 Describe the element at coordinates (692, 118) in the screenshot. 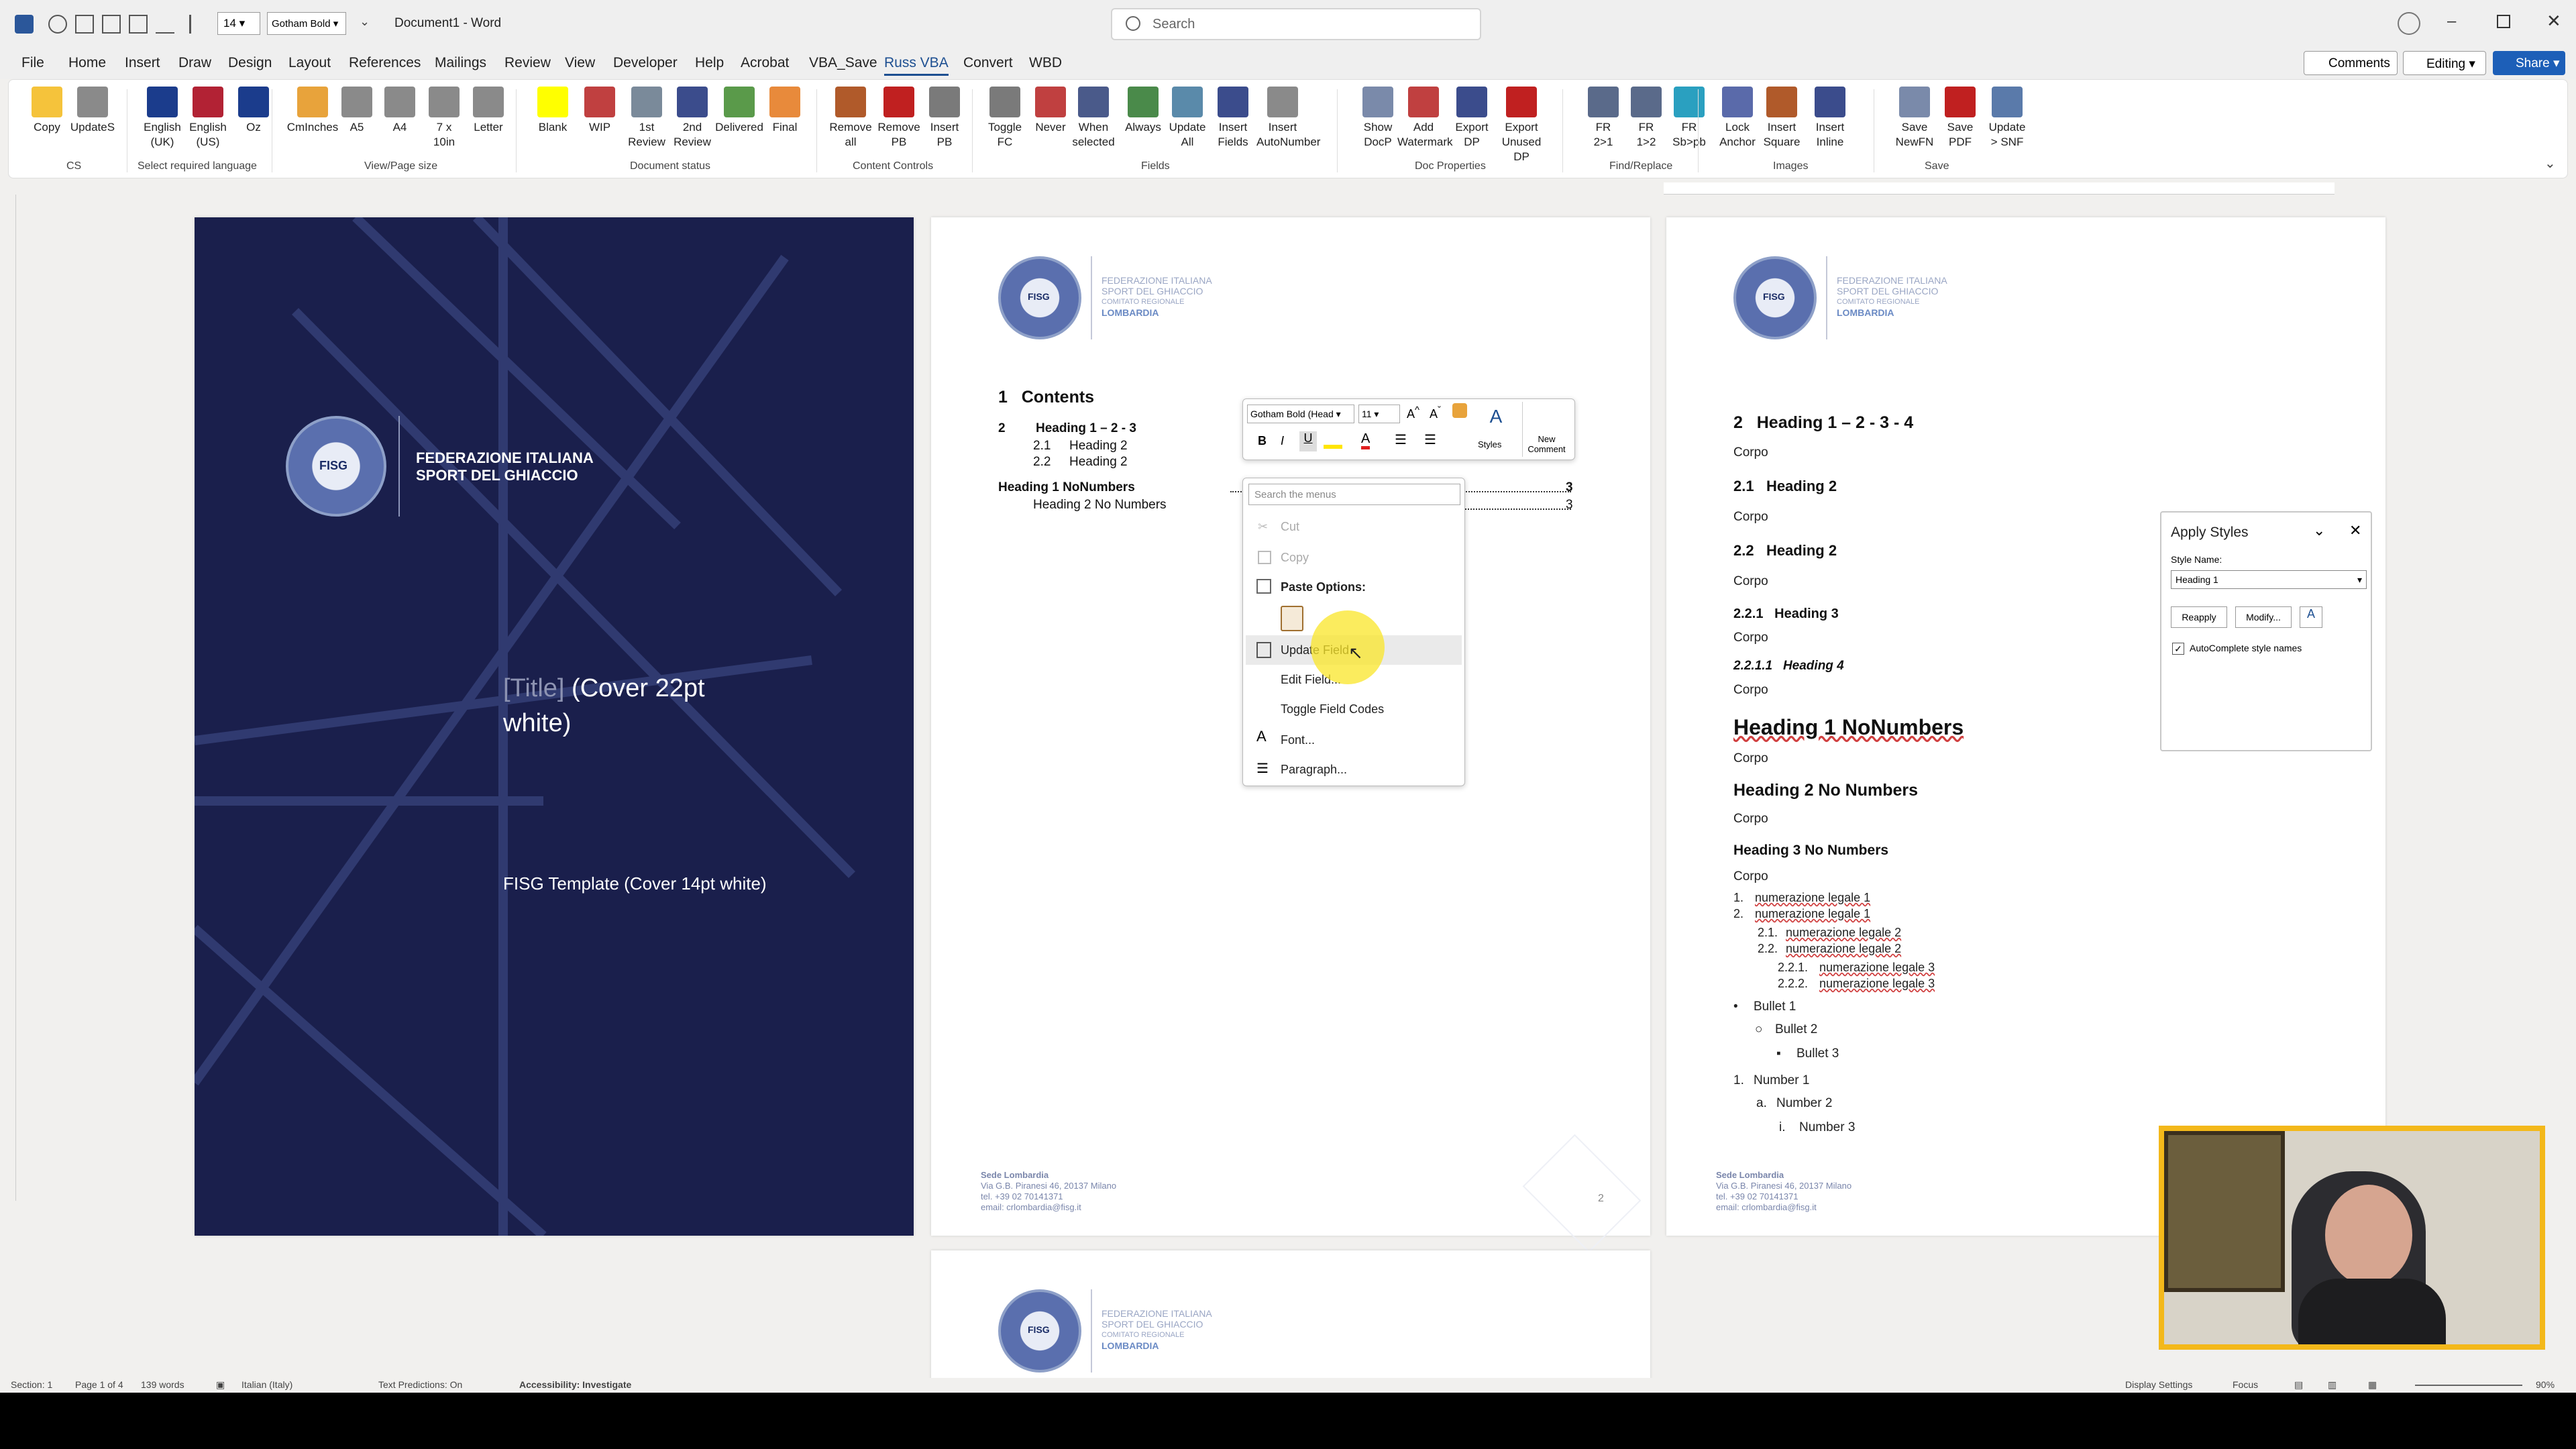

I see `ribbon-button: 2nd Review` at that location.